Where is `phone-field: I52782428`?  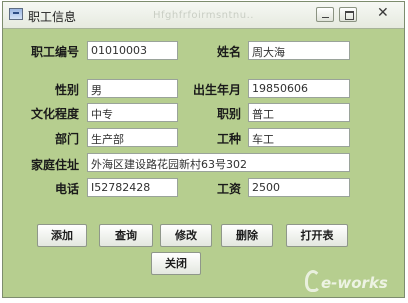 phone-field: I52782428 is located at coordinates (132, 187).